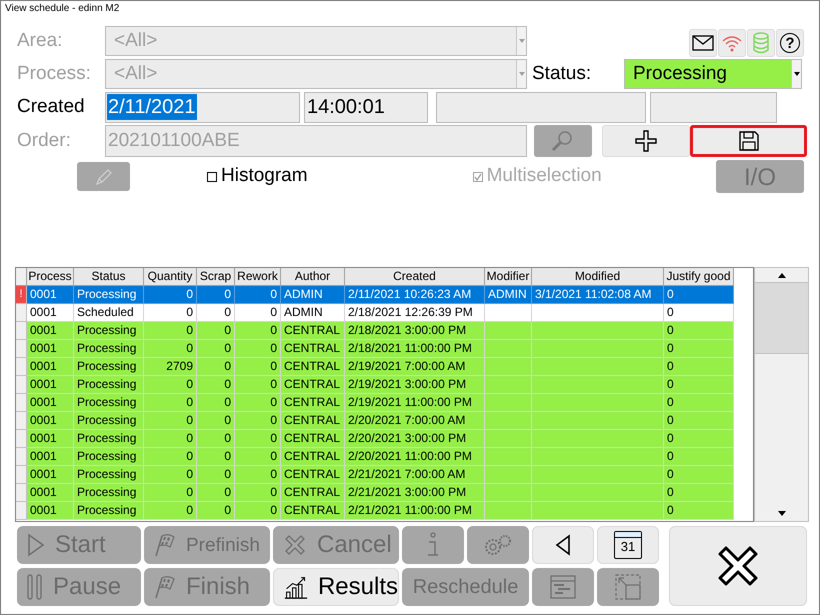  I want to click on database-button, so click(761, 43).